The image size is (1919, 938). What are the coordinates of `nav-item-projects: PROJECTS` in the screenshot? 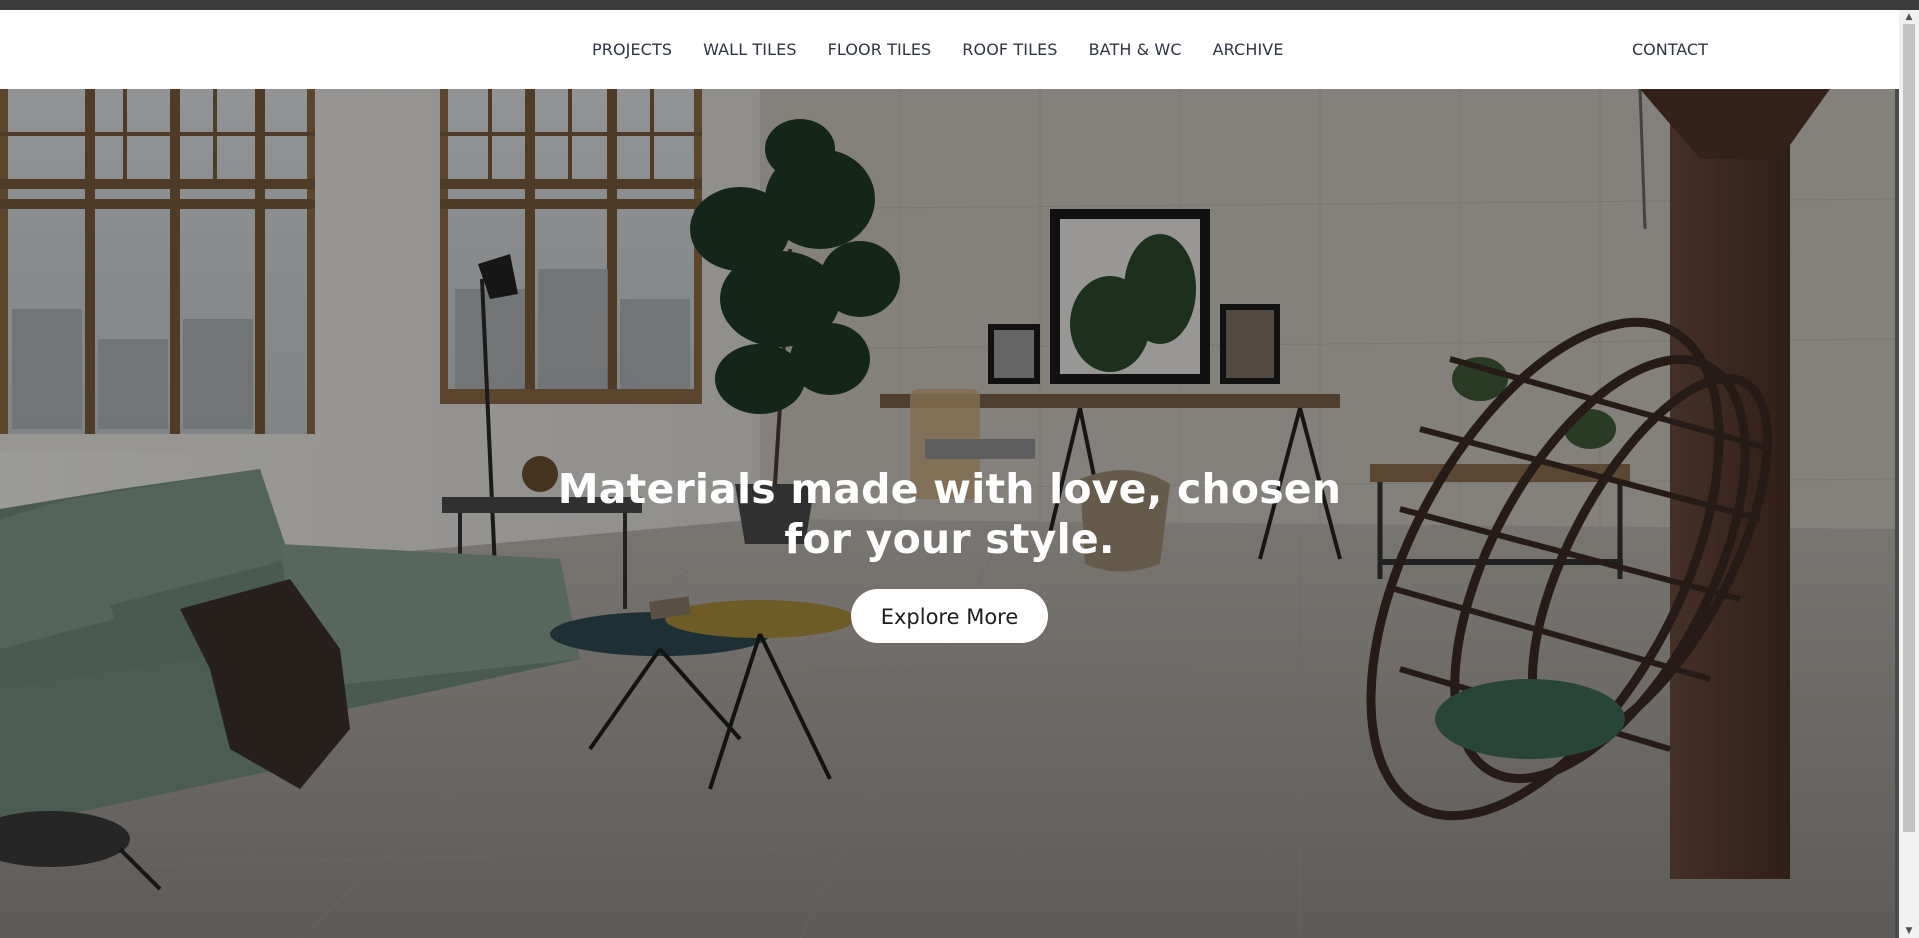 It's located at (632, 49).